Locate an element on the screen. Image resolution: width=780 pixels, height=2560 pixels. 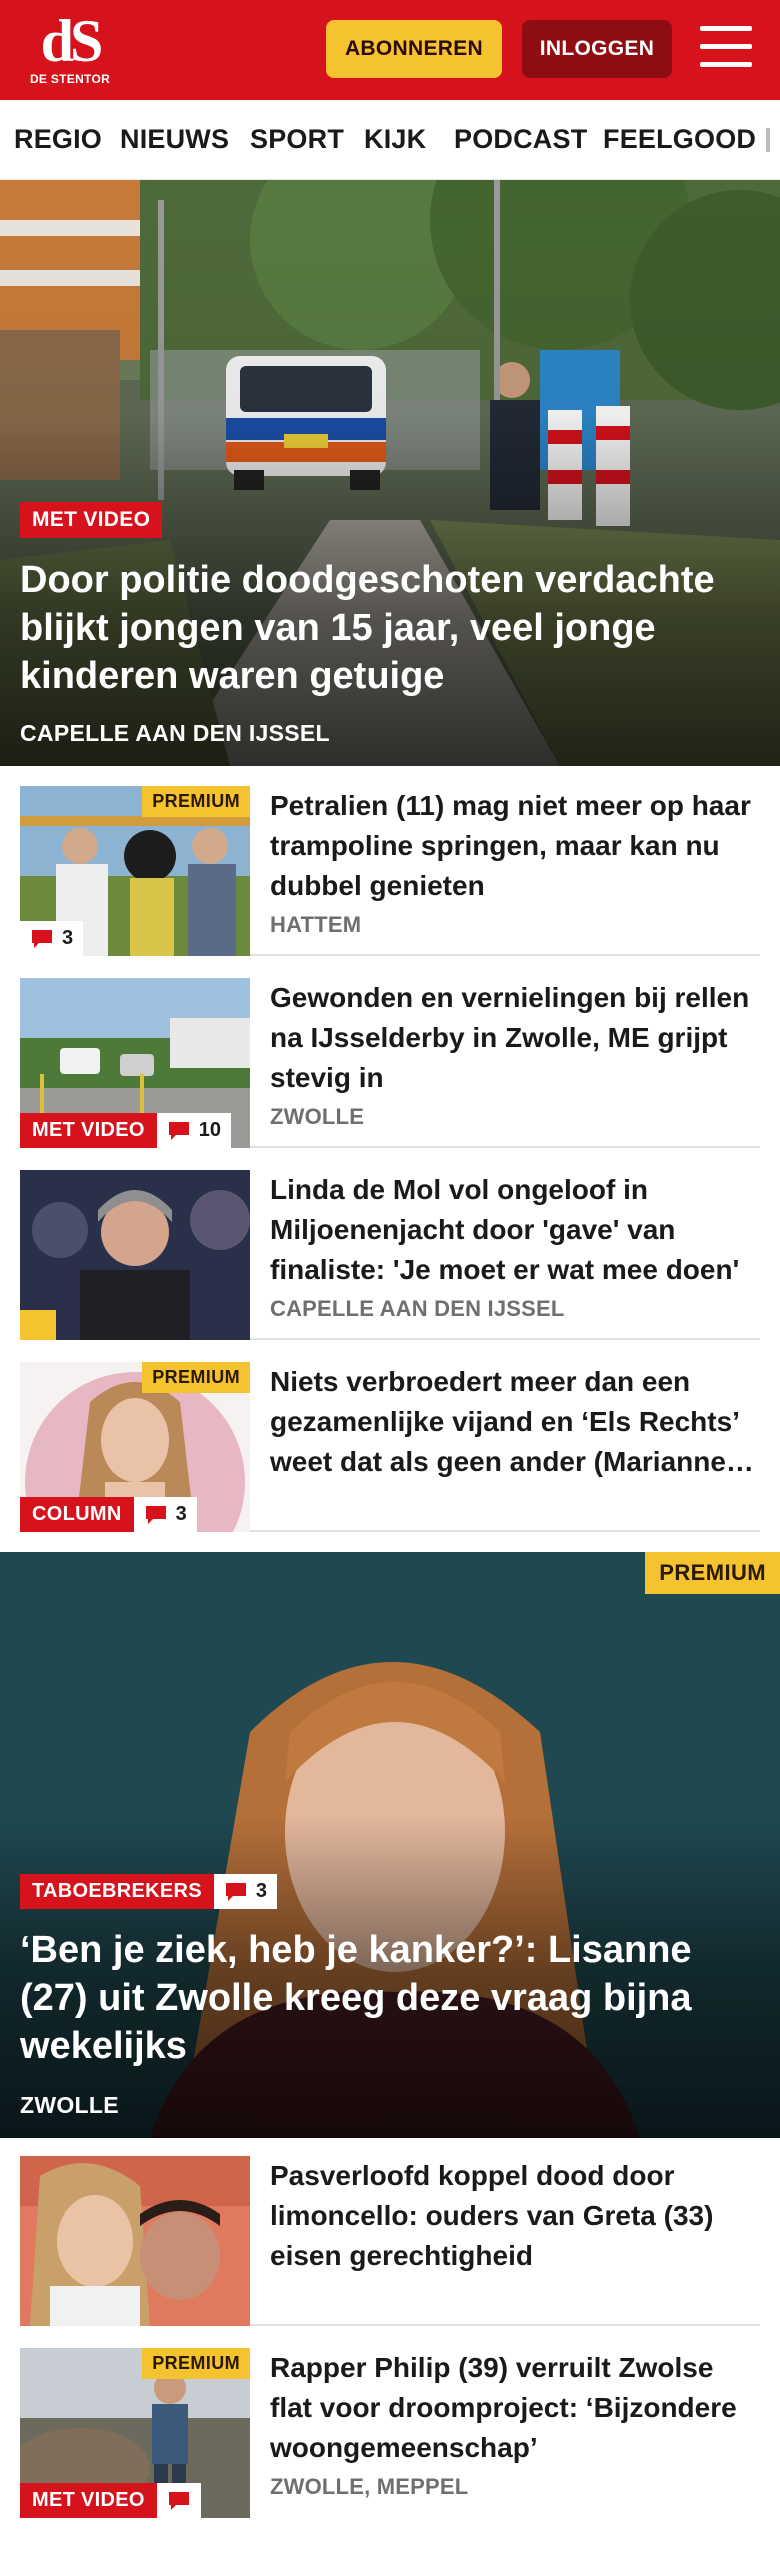
de-stentor-logo: dS DE STENTOR is located at coordinates (70, 48).